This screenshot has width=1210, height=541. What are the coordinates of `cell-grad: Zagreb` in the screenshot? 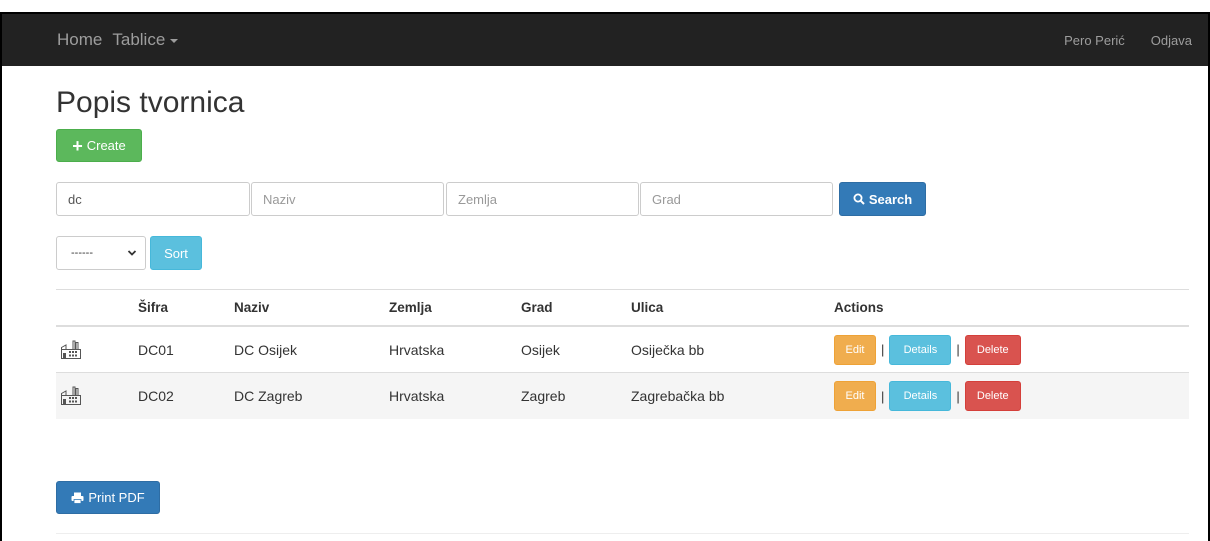 It's located at (543, 396).